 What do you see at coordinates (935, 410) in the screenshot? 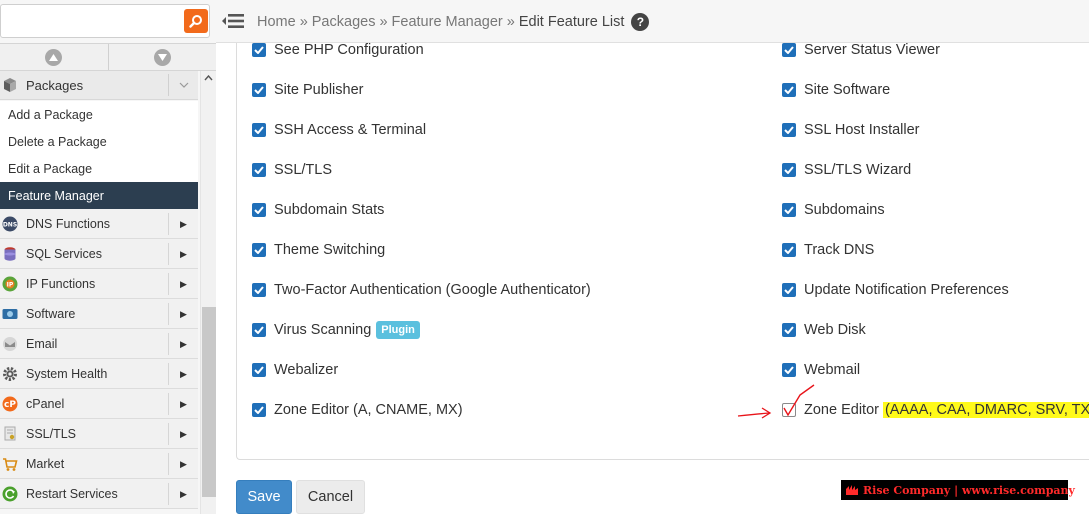
I see `feature-zone-editor-aaaa-caa-dmarc-srv-txt: Zone Editor (AAAA, CAA, DMARC, SRV, TXT)` at bounding box center [935, 410].